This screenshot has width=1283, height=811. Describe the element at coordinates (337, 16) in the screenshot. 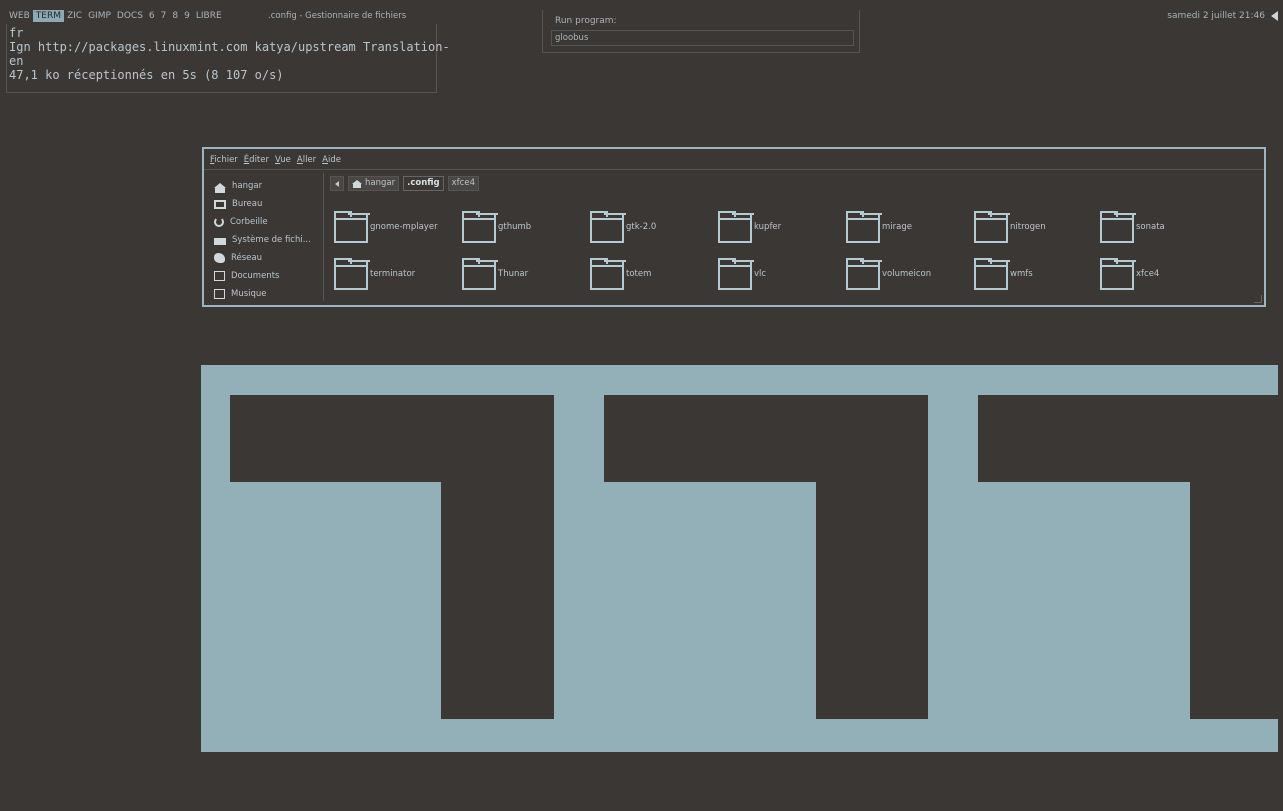

I see `active-window-title: .config - Gestionnaire de fichiers` at that location.